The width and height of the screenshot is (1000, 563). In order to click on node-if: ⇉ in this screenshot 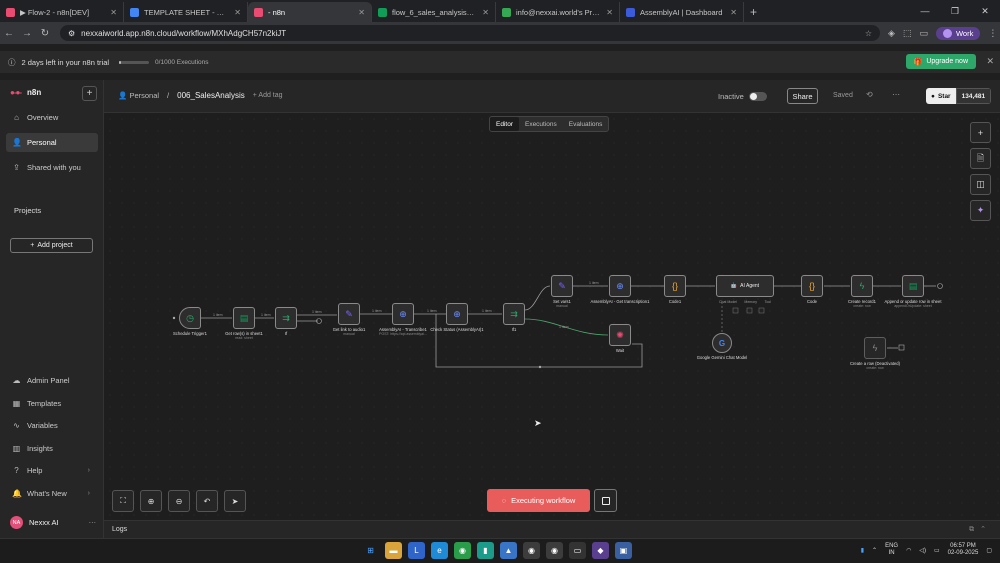, I will do `click(286, 318)`.